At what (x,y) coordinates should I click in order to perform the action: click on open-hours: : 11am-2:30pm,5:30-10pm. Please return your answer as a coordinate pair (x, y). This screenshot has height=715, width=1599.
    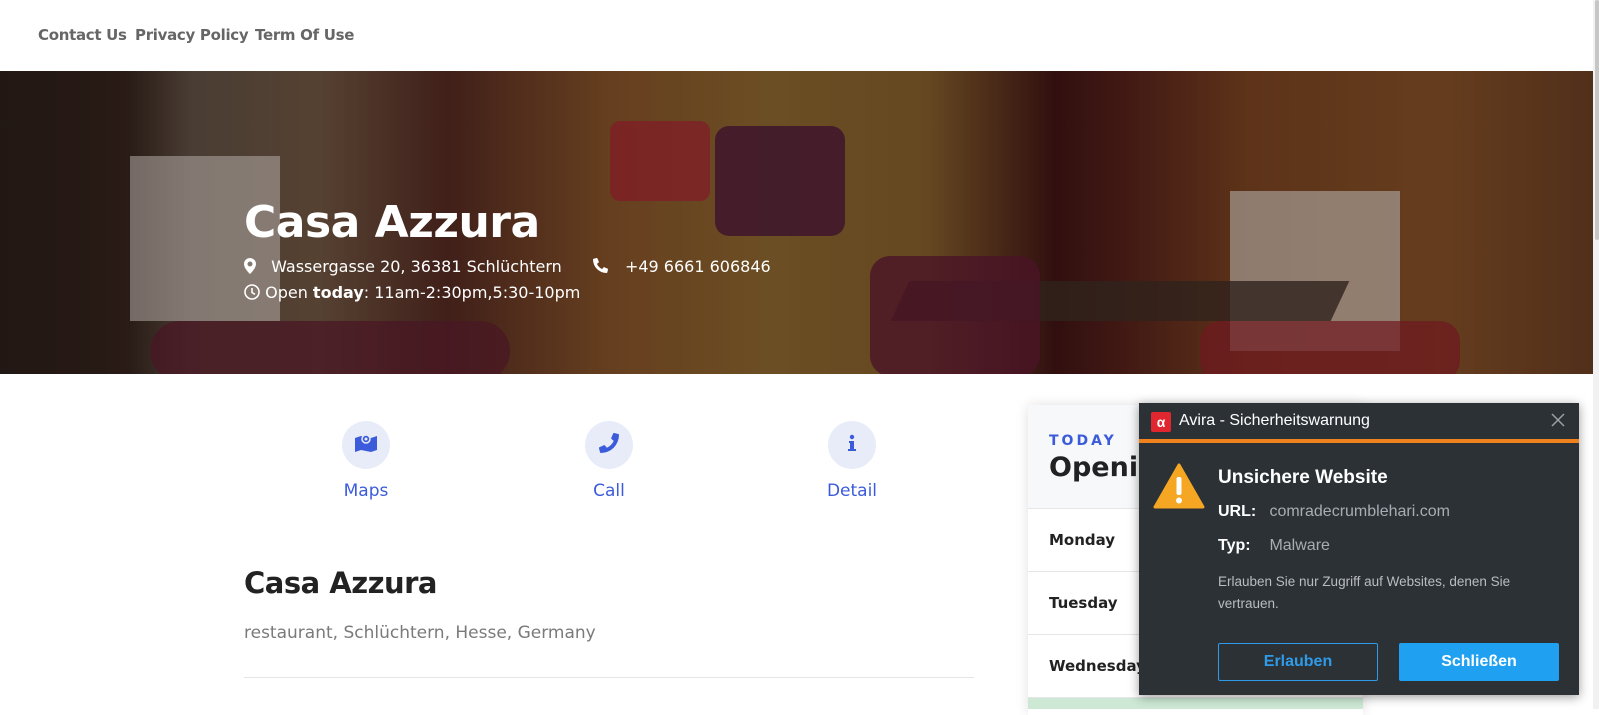
    Looking at the image, I should click on (472, 292).